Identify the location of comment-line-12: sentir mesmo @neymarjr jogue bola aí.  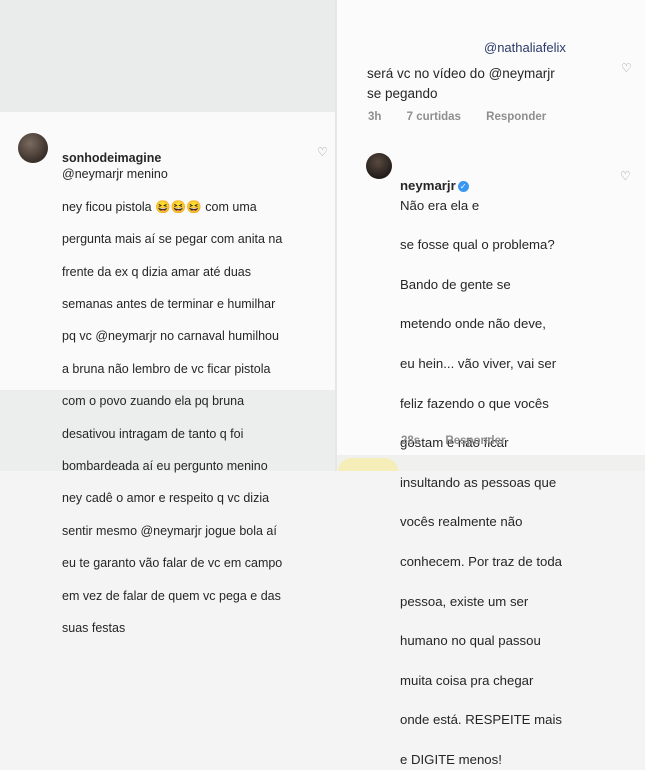
(169, 530).